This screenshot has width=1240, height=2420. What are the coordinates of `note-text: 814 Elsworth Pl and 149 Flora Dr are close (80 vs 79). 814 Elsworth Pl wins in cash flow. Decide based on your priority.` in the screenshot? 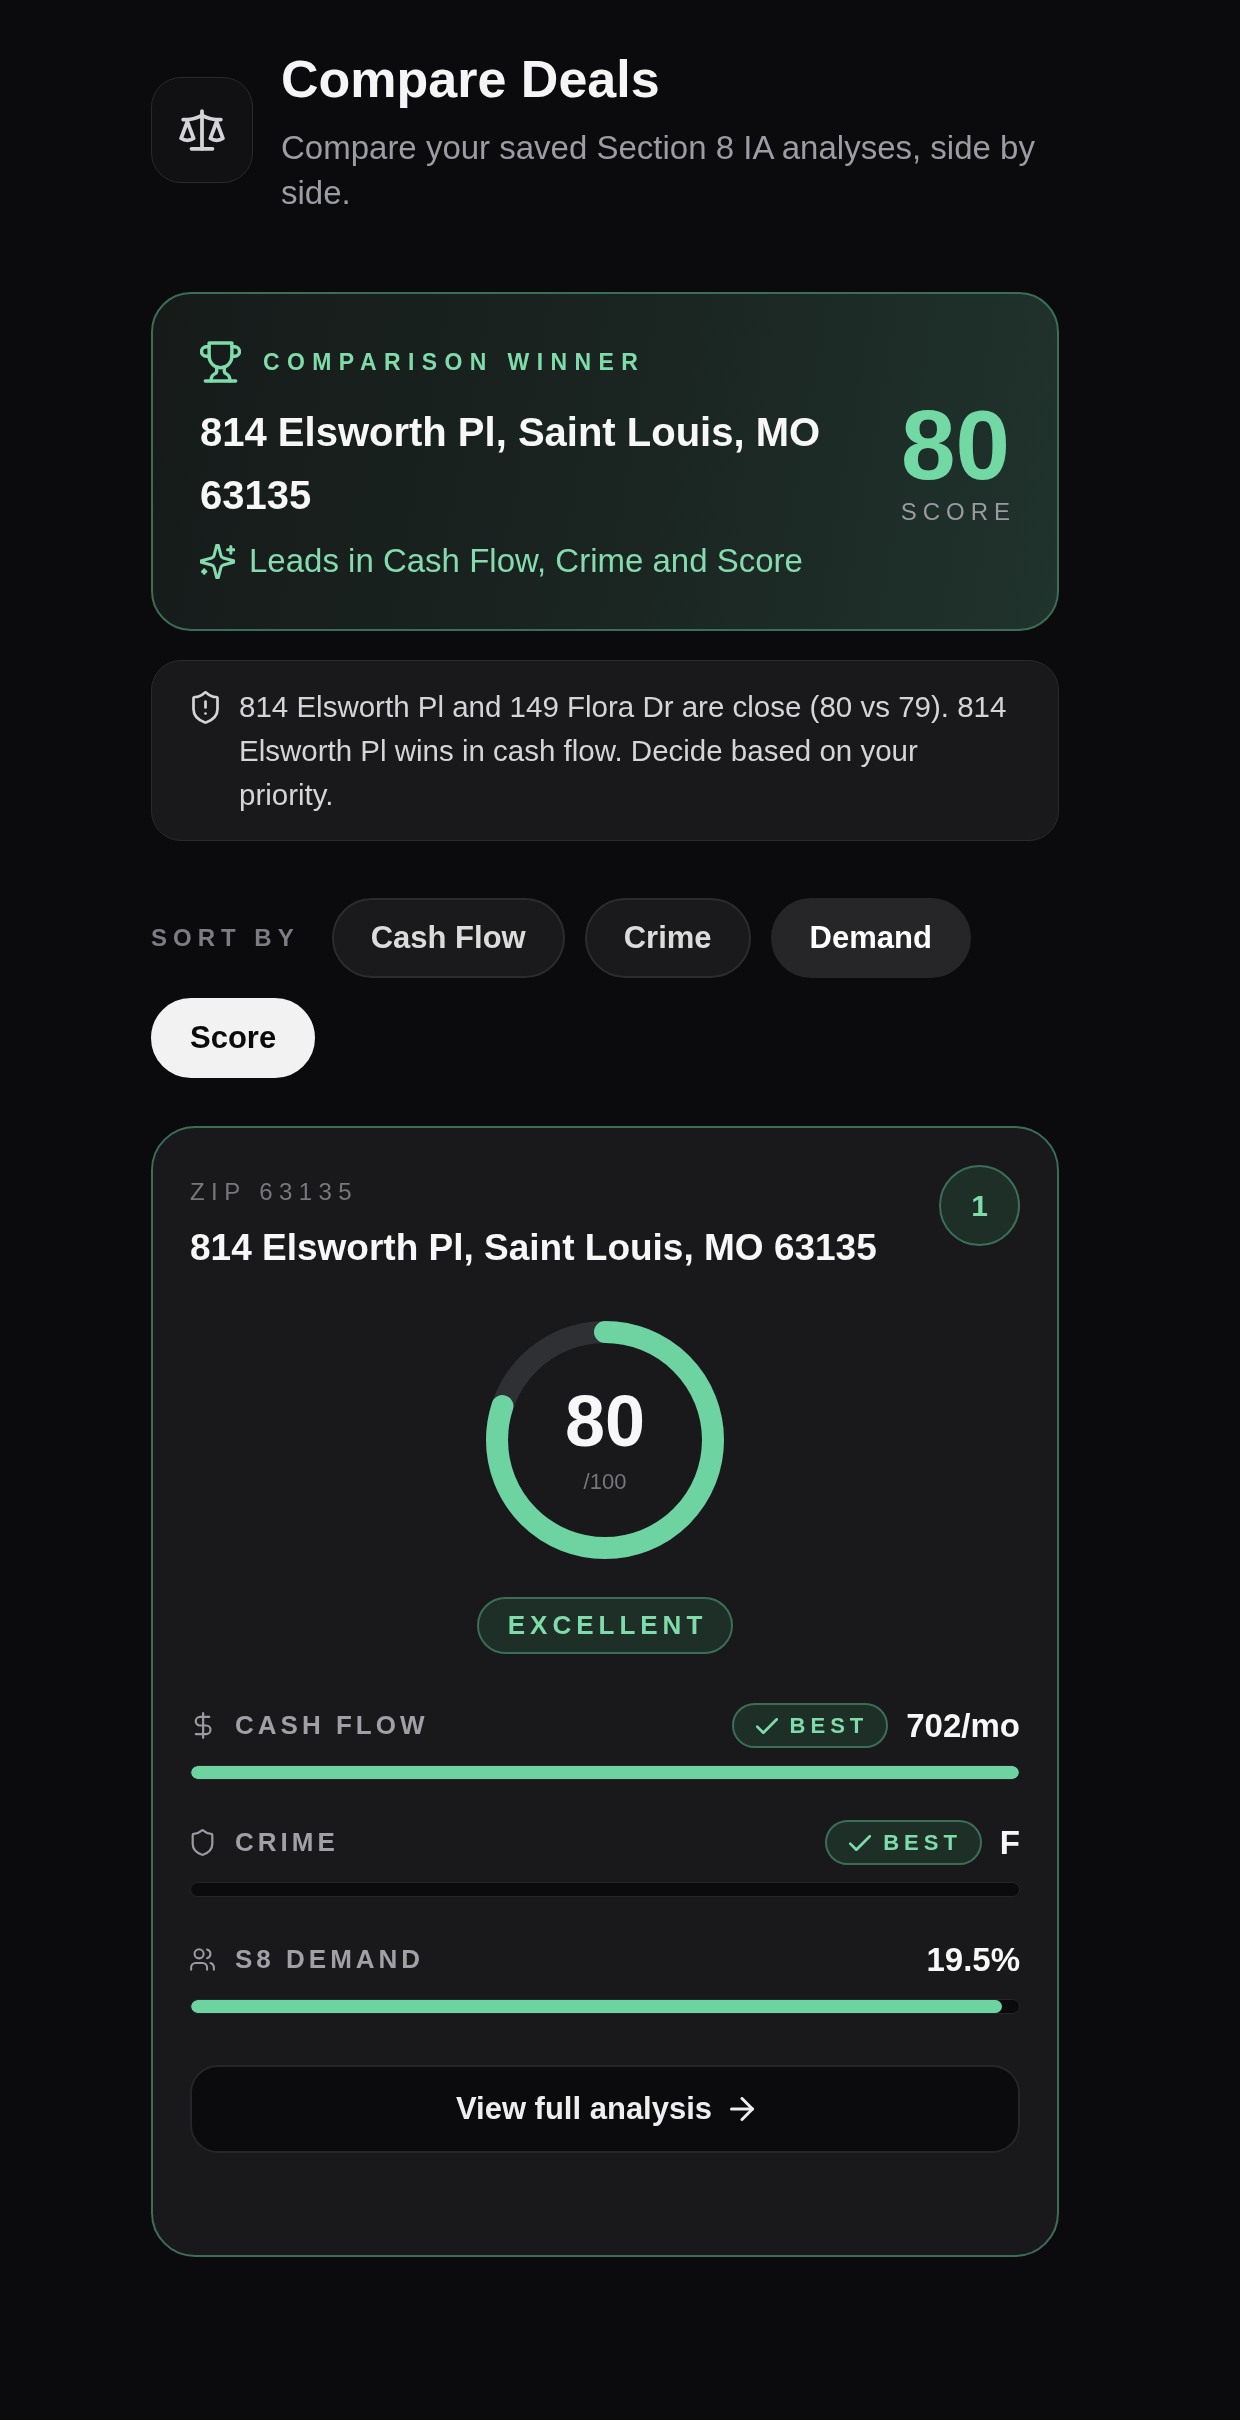 It's located at (623, 751).